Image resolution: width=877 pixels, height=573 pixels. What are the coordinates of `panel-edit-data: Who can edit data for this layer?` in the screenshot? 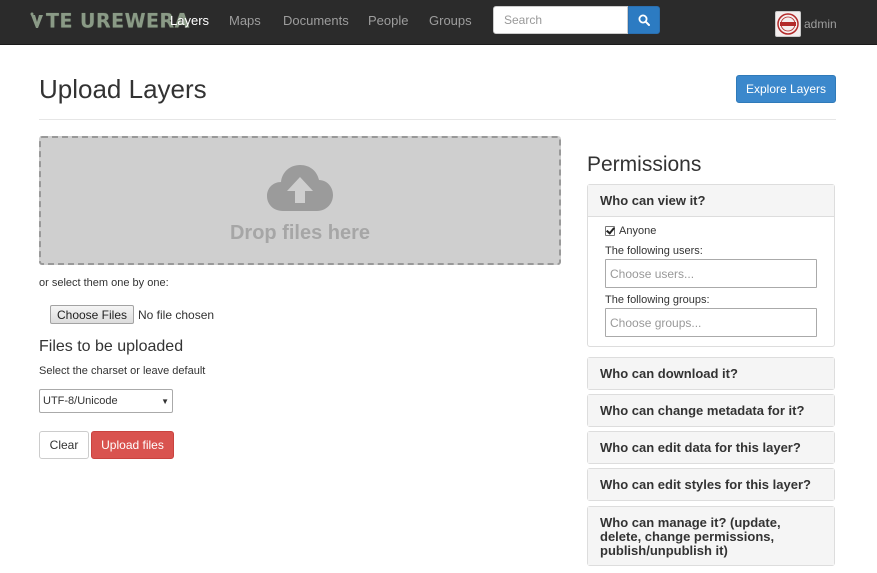 It's located at (711, 447).